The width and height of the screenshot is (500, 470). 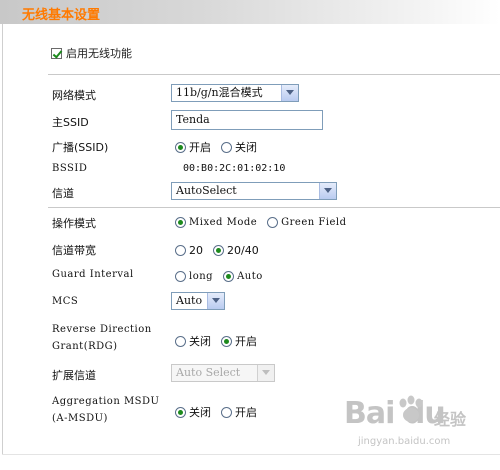 I want to click on broadcast-ssid-label: 广播(SSID), so click(x=80, y=147).